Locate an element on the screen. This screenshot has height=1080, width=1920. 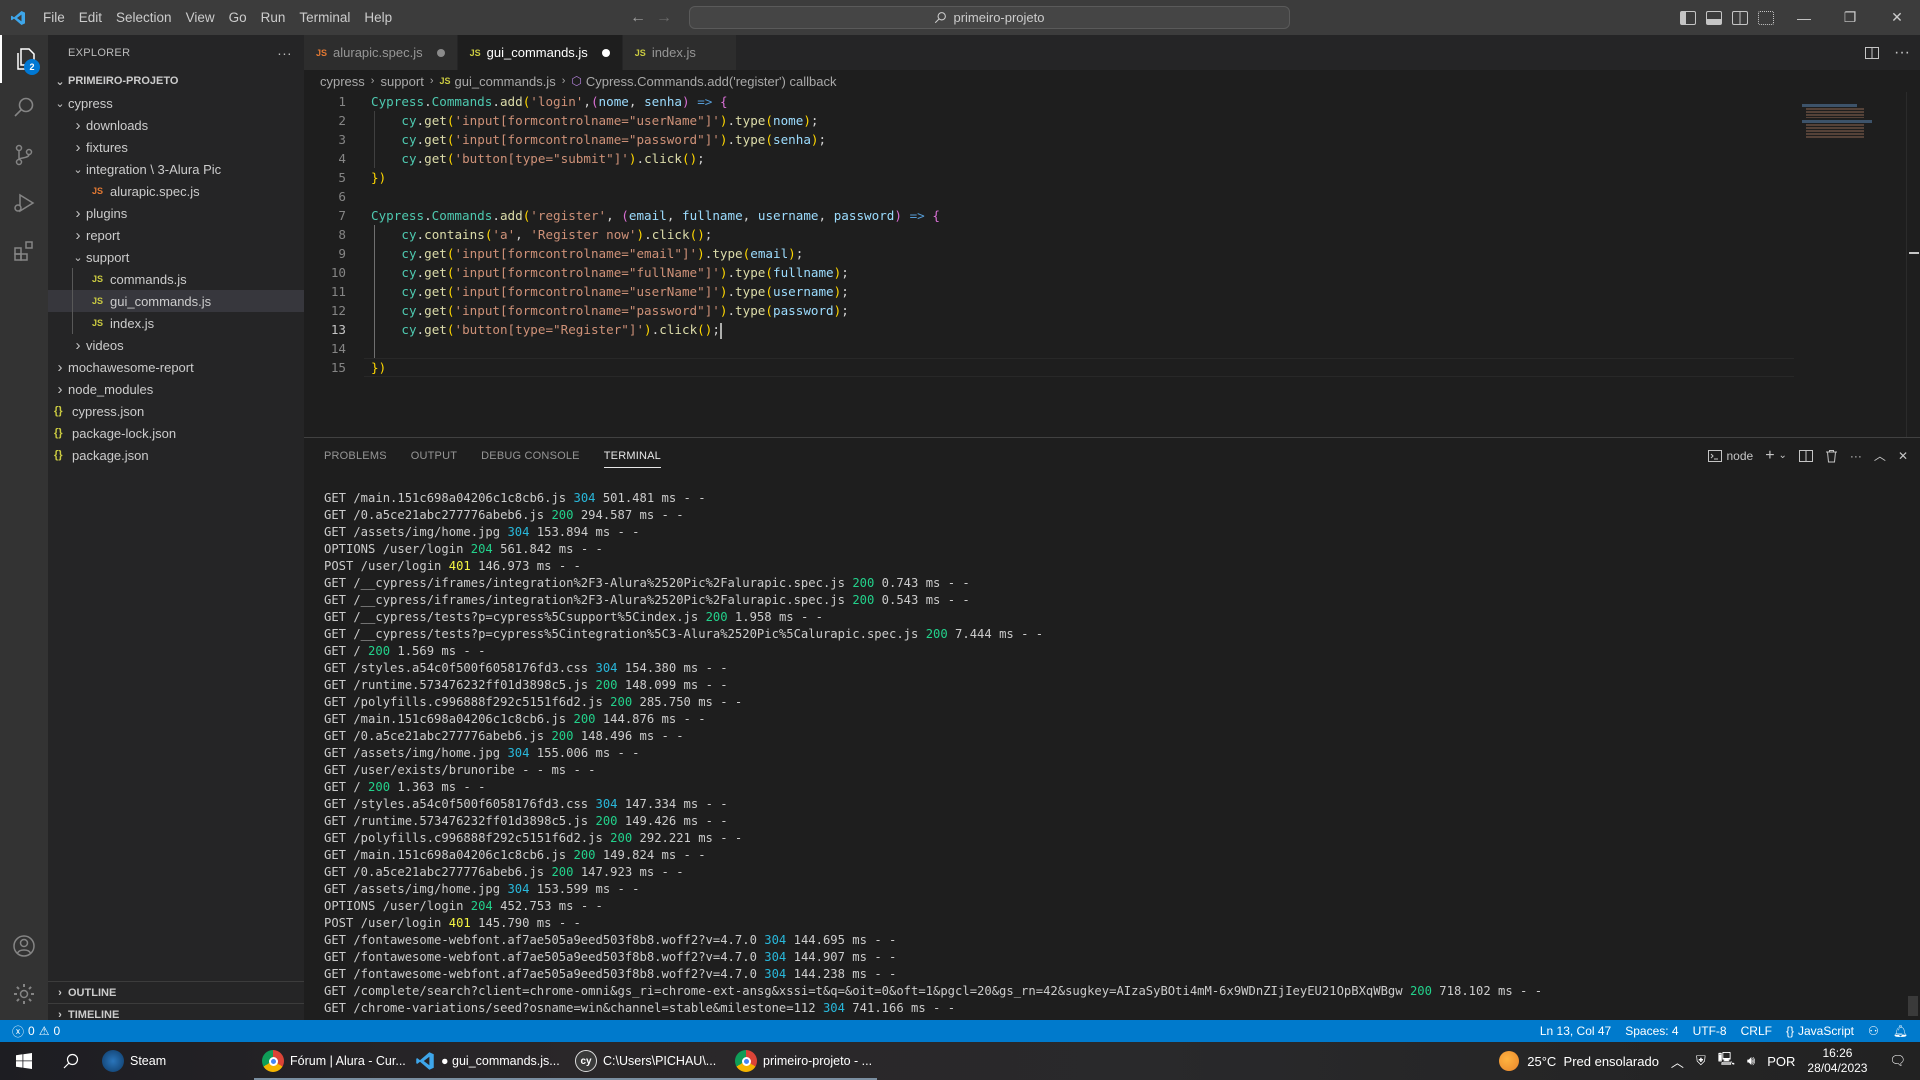
menu-run: Run is located at coordinates (273, 17).